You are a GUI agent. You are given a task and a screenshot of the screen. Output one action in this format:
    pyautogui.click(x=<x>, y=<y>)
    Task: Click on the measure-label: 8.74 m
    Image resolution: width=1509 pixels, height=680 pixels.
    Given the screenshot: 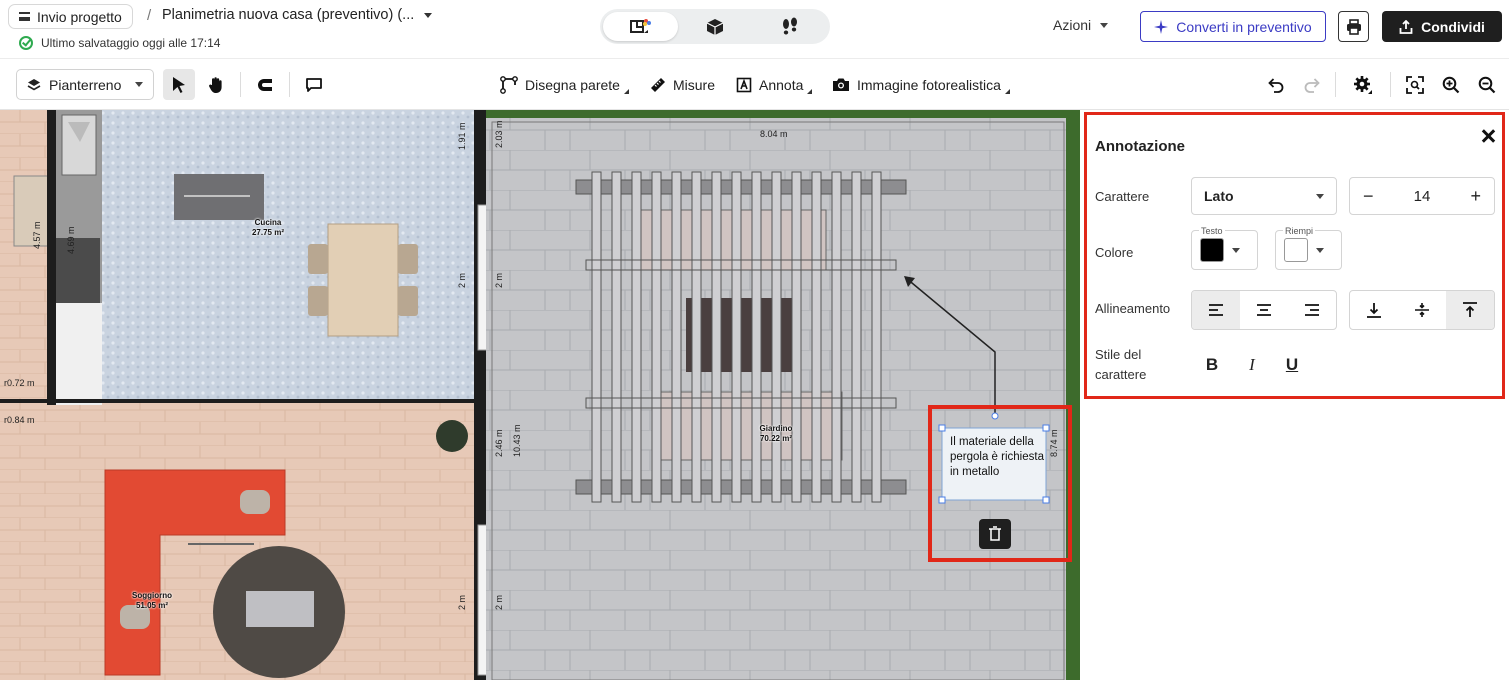 What is the action you would take?
    pyautogui.click(x=1054, y=443)
    